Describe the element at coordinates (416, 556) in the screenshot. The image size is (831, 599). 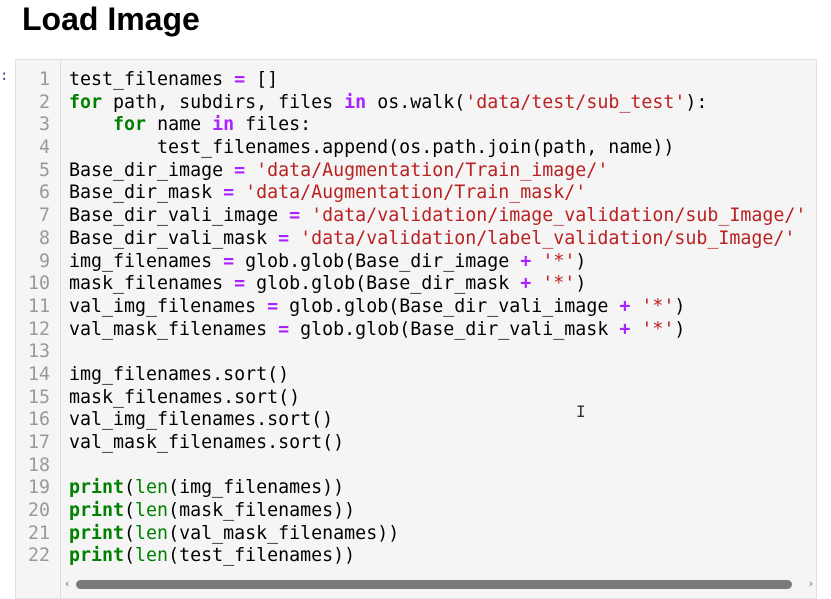
I see `code-line: 22 print(len(test_filenames))` at that location.